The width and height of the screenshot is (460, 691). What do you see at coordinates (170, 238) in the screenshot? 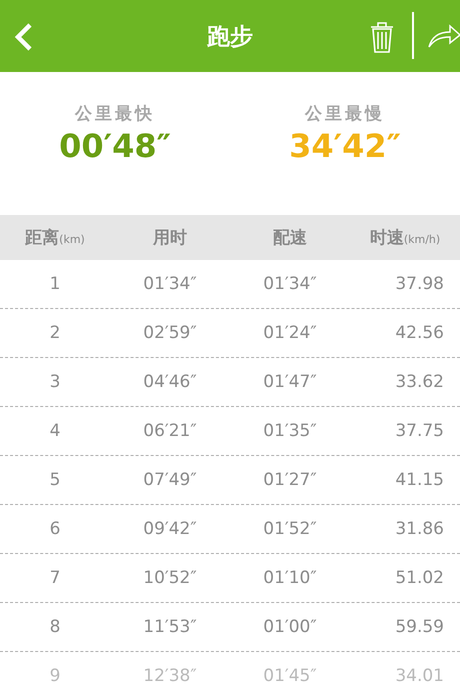
I see `column-header: 用时` at bounding box center [170, 238].